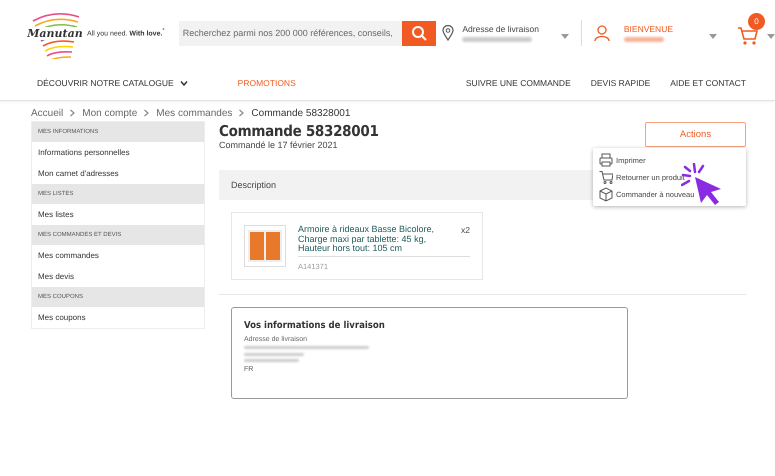  Describe the element at coordinates (756, 21) in the screenshot. I see `cart-count-badge: 0` at that location.